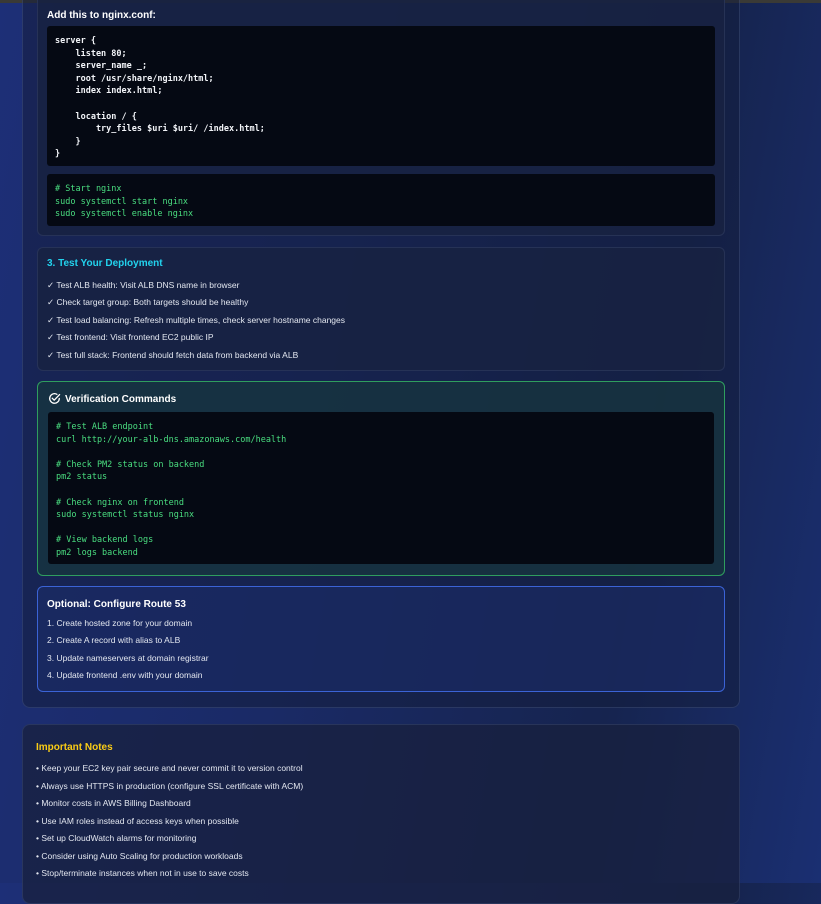 Image resolution: width=821 pixels, height=904 pixels. Describe the element at coordinates (74, 747) in the screenshot. I see `important-notes-title: Important Notes` at that location.